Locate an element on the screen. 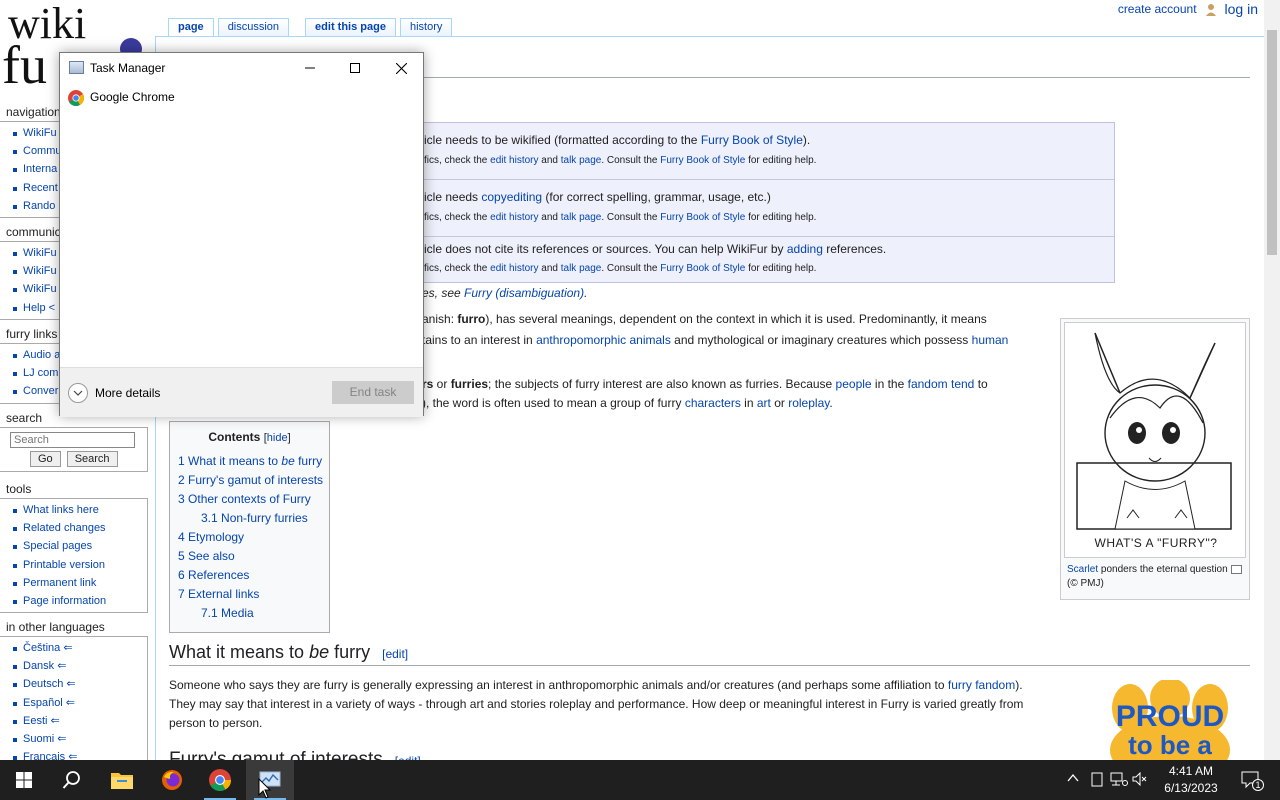 The width and height of the screenshot is (1280, 800). start-button is located at coordinates (24, 780).